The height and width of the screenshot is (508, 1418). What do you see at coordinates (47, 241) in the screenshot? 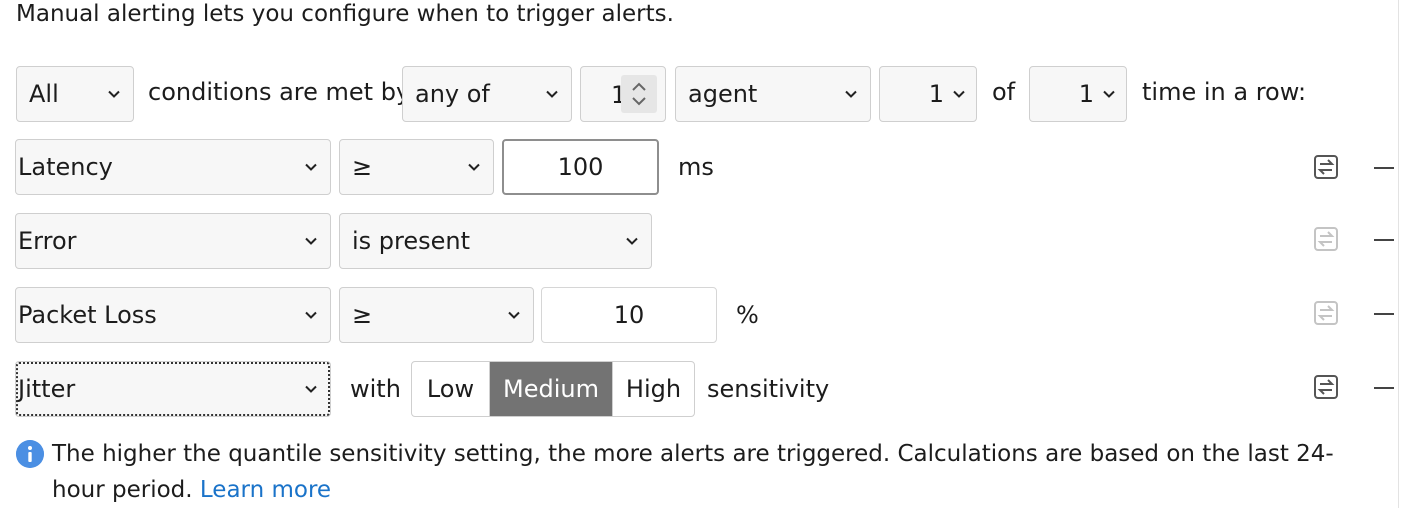
I see `metric-value: Error` at bounding box center [47, 241].